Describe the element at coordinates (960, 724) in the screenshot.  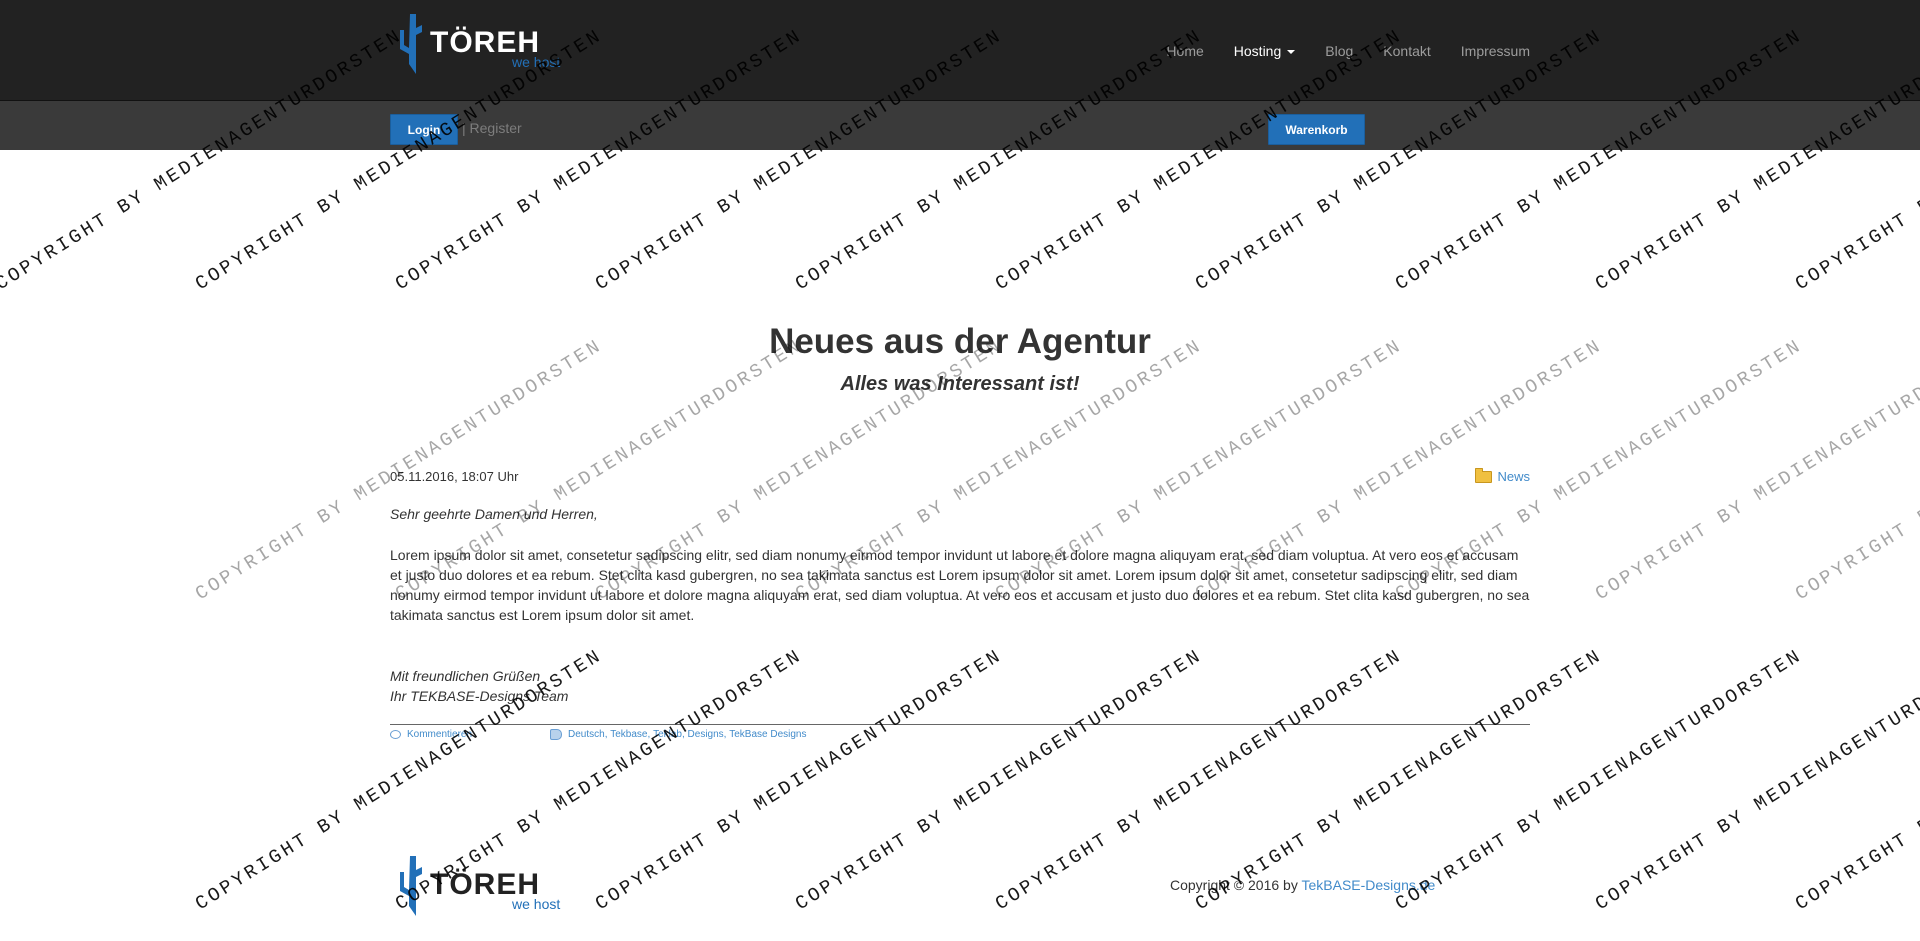
I see `post-divider` at that location.